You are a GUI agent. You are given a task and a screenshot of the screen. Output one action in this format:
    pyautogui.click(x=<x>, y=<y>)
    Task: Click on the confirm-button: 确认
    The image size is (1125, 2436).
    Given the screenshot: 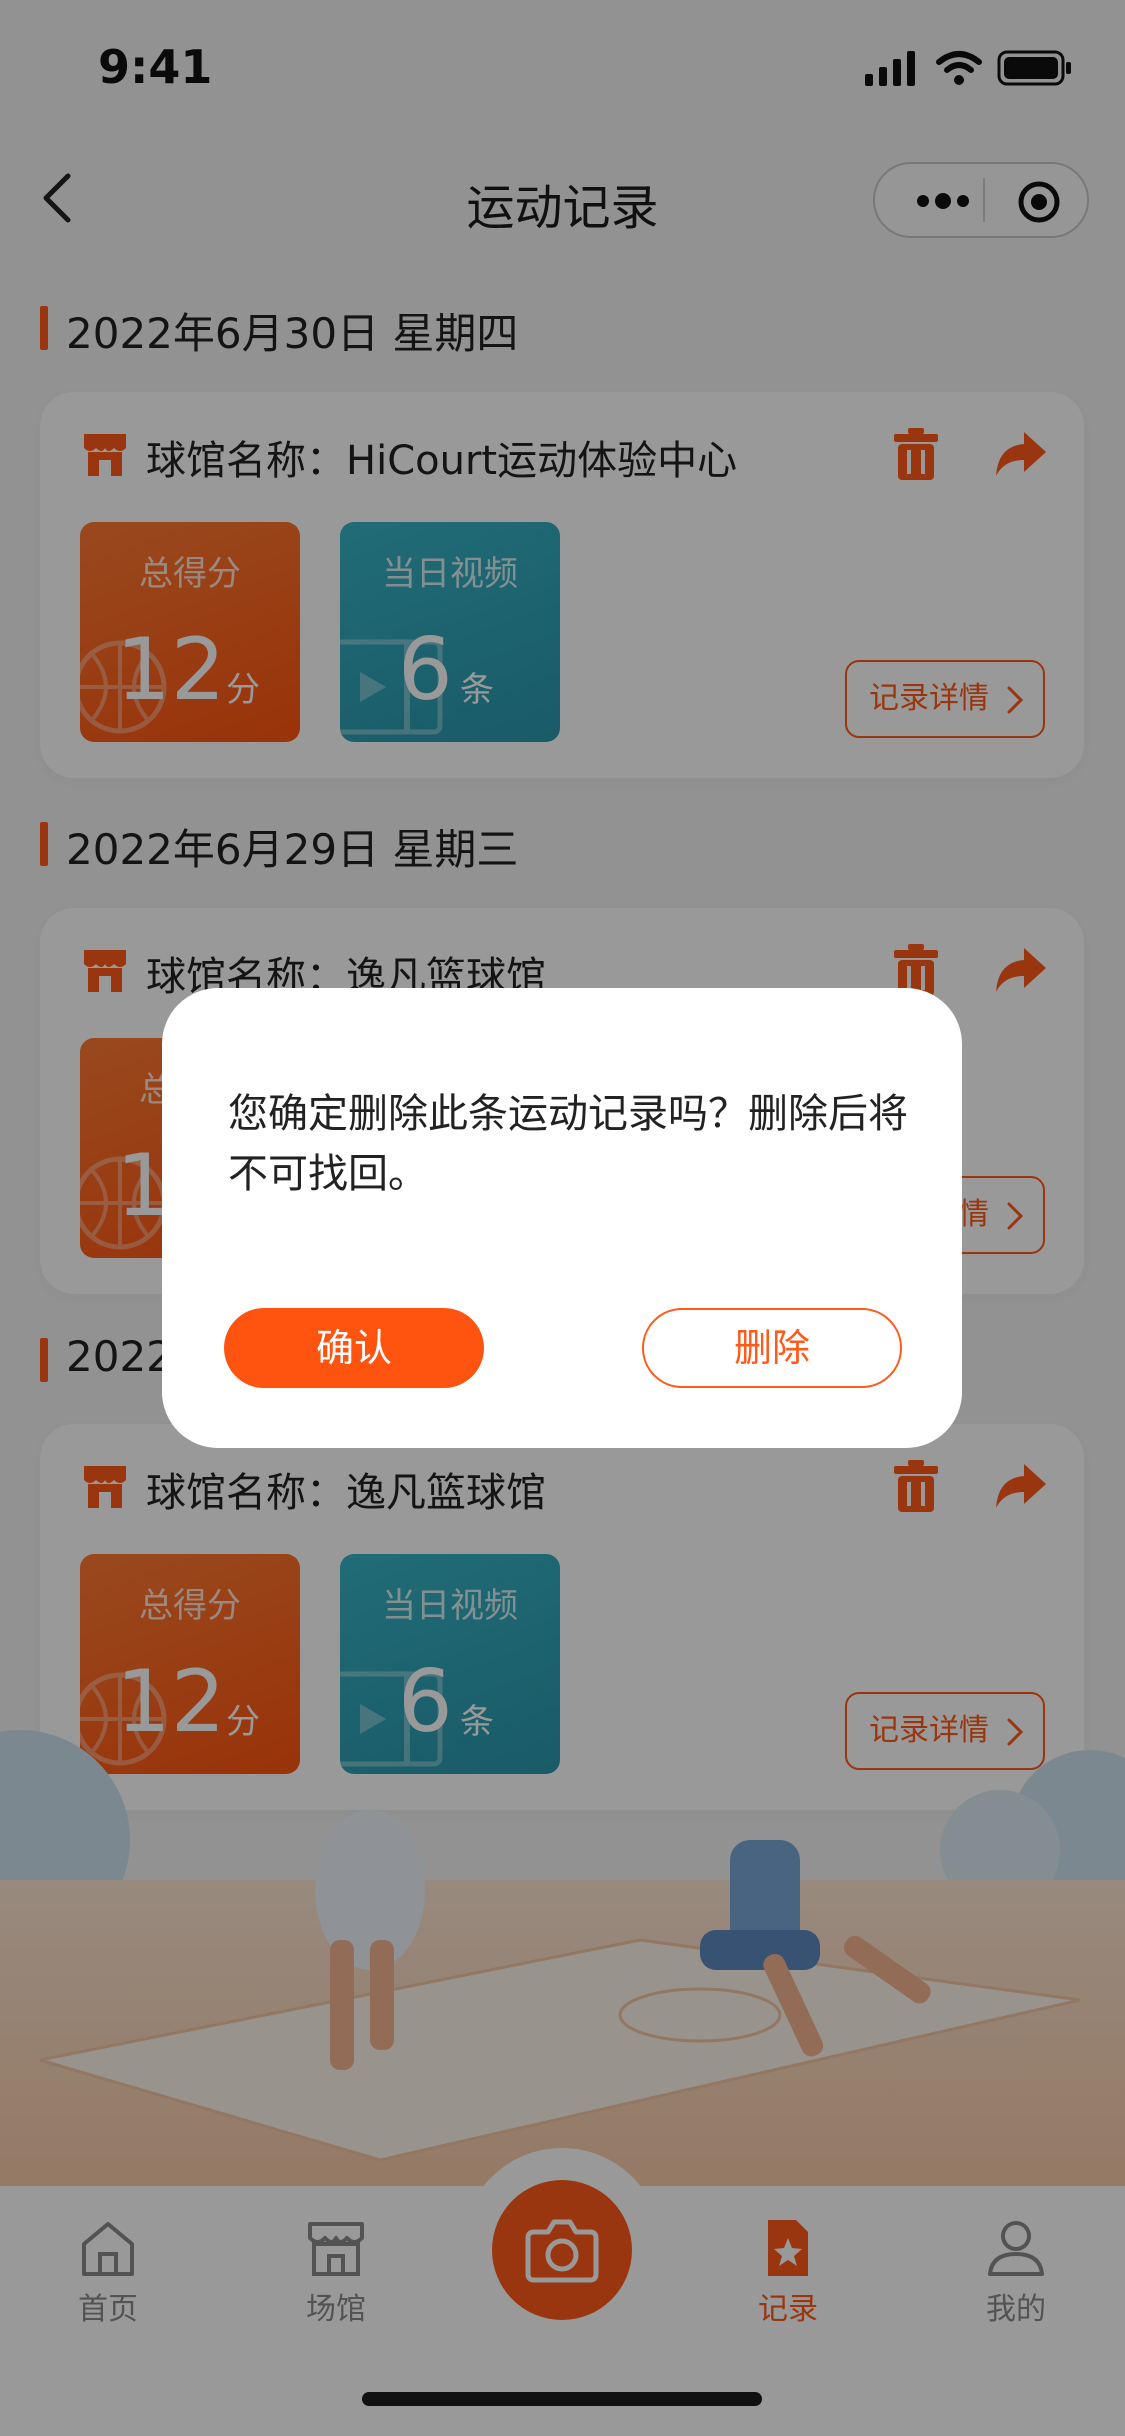 What is the action you would take?
    pyautogui.click(x=354, y=1348)
    